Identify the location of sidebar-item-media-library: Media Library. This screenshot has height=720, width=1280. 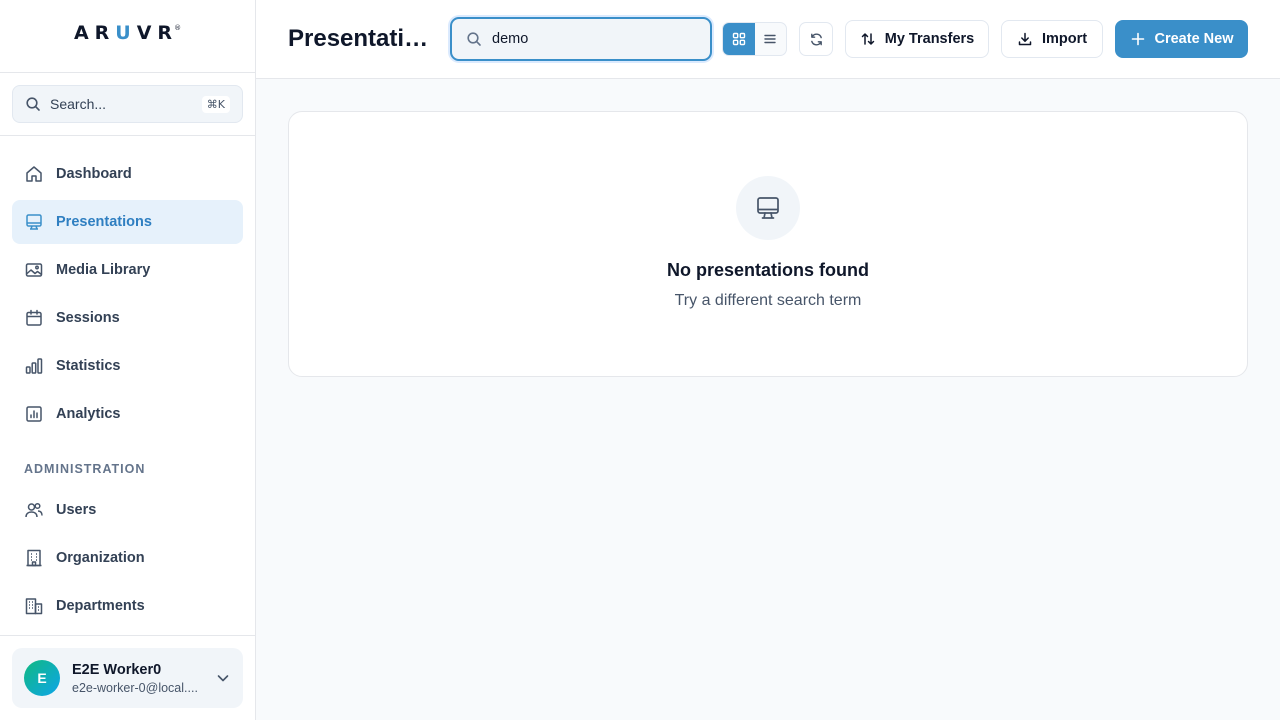
(127, 270).